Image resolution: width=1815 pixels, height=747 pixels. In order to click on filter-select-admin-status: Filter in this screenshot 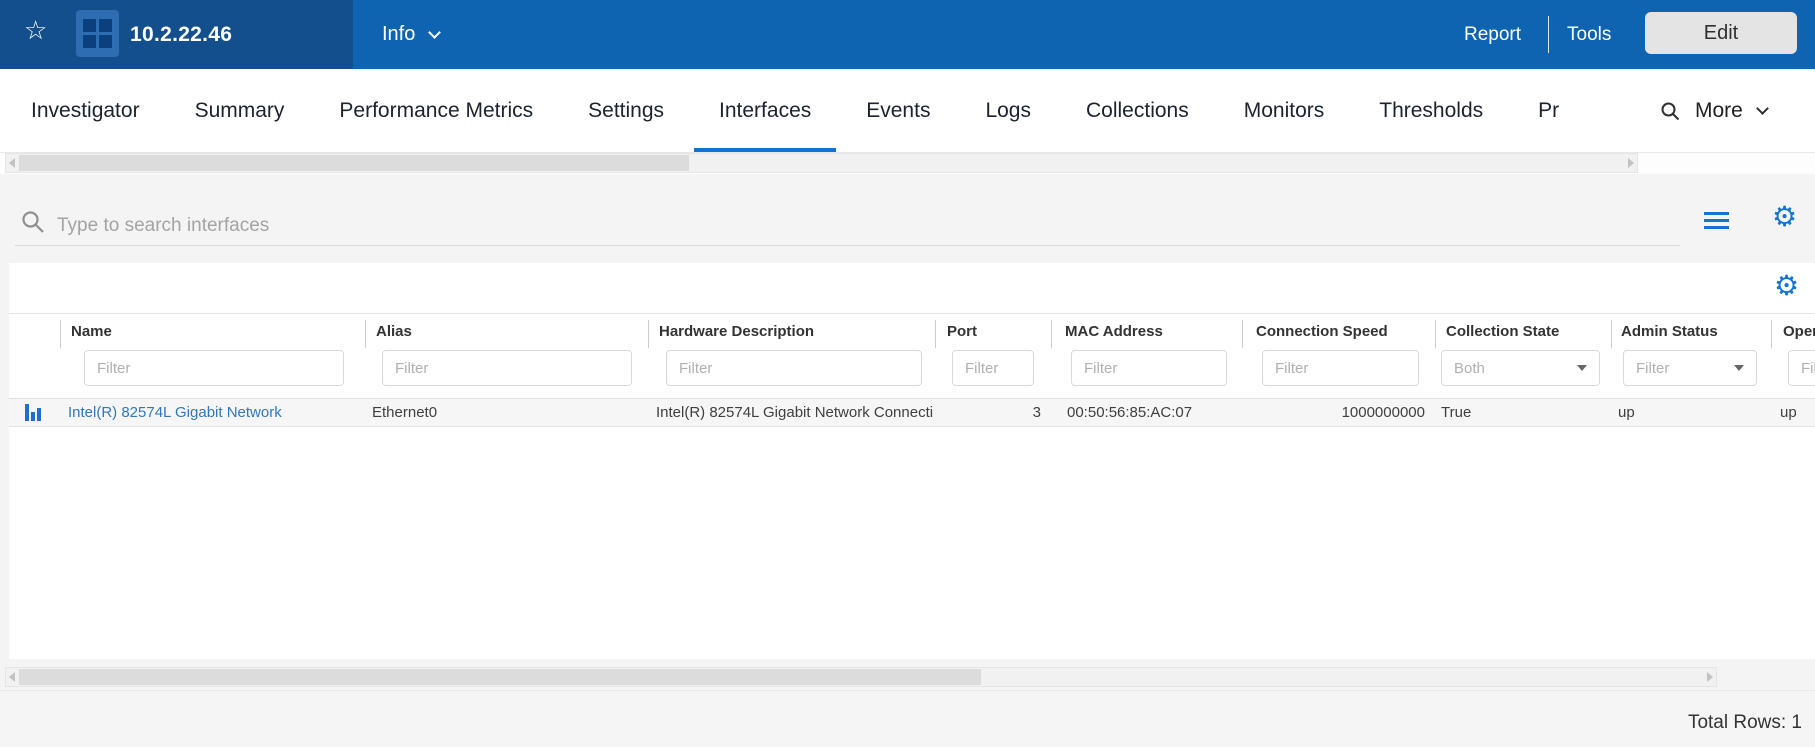, I will do `click(1690, 368)`.